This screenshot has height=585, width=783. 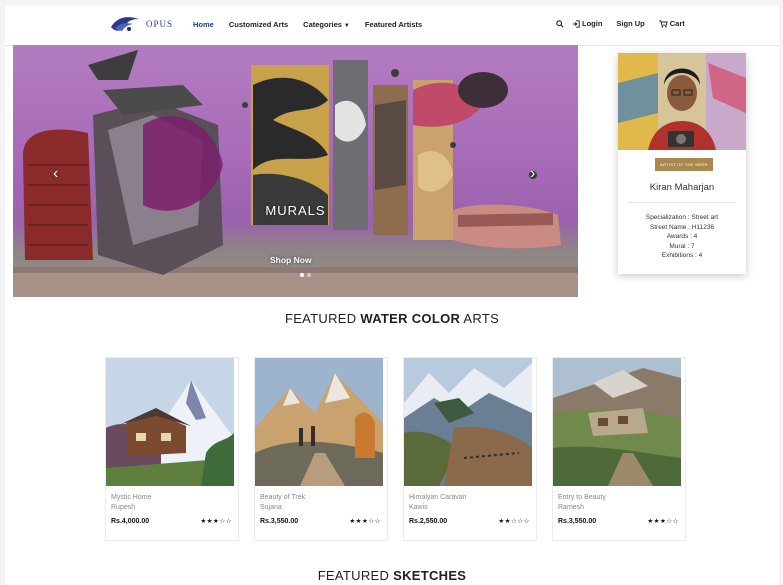 I want to click on product-card: Mystic Home Rupesh Rs.4,000.00 ★★★☆☆, so click(x=172, y=449).